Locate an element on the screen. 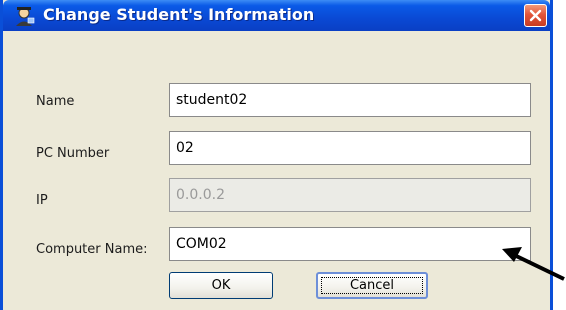 The image size is (566, 310). name-label: Name is located at coordinates (55, 101).